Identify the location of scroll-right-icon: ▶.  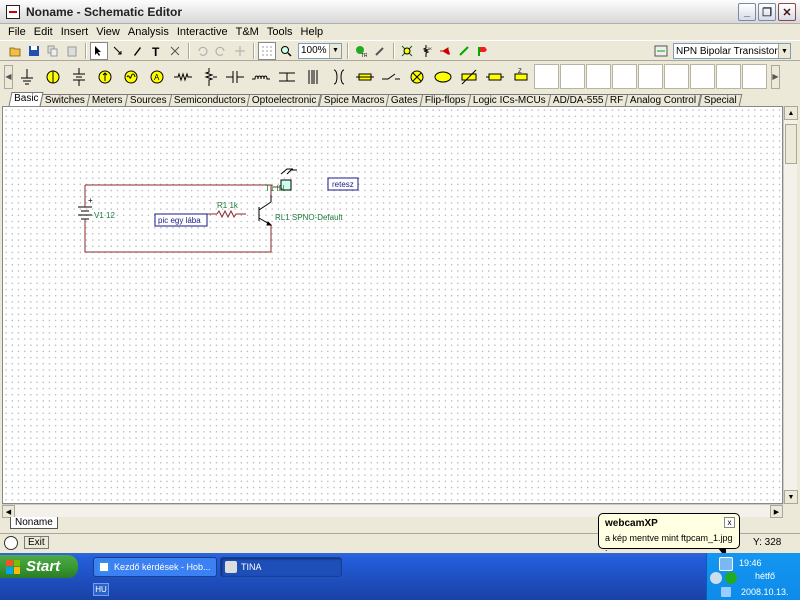
(776, 511).